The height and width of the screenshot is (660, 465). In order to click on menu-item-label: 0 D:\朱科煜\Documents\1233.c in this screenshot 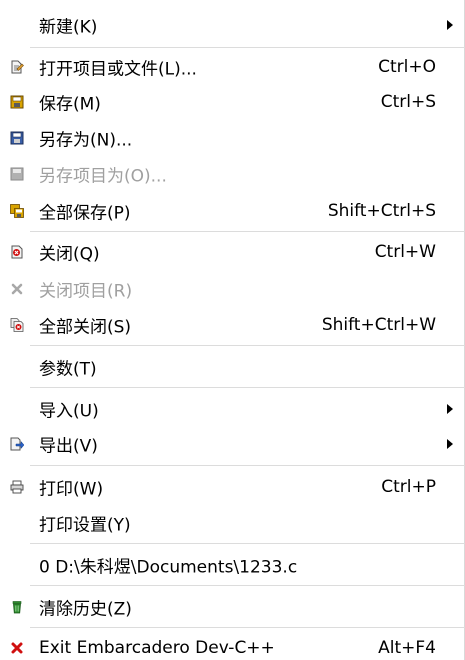, I will do `click(168, 567)`.